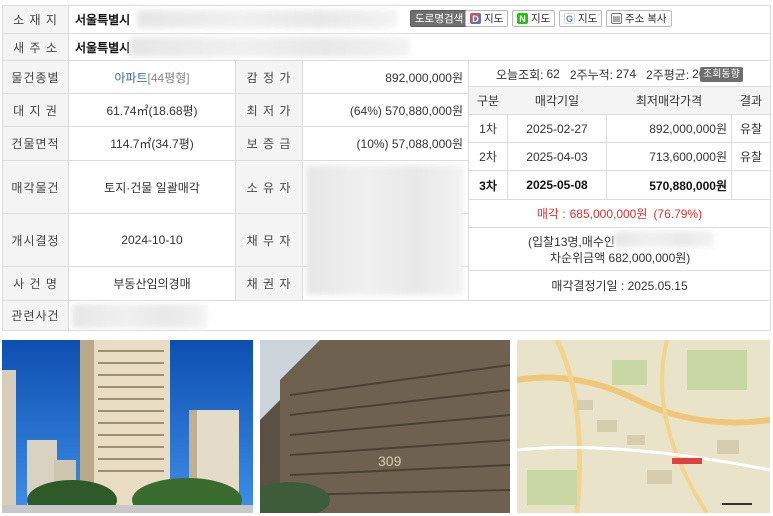 This screenshot has height=516, width=773. What do you see at coordinates (127, 426) in the screenshot?
I see `apartment-exterior-photo` at bounding box center [127, 426].